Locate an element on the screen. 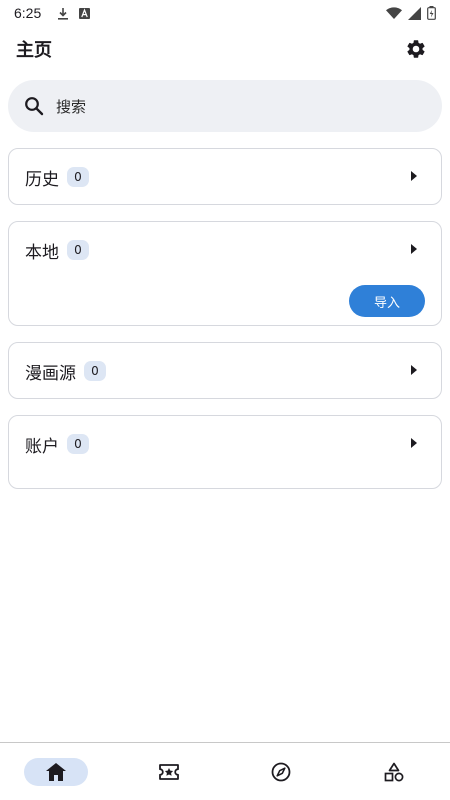  app-bar: 主页 is located at coordinates (225, 49).